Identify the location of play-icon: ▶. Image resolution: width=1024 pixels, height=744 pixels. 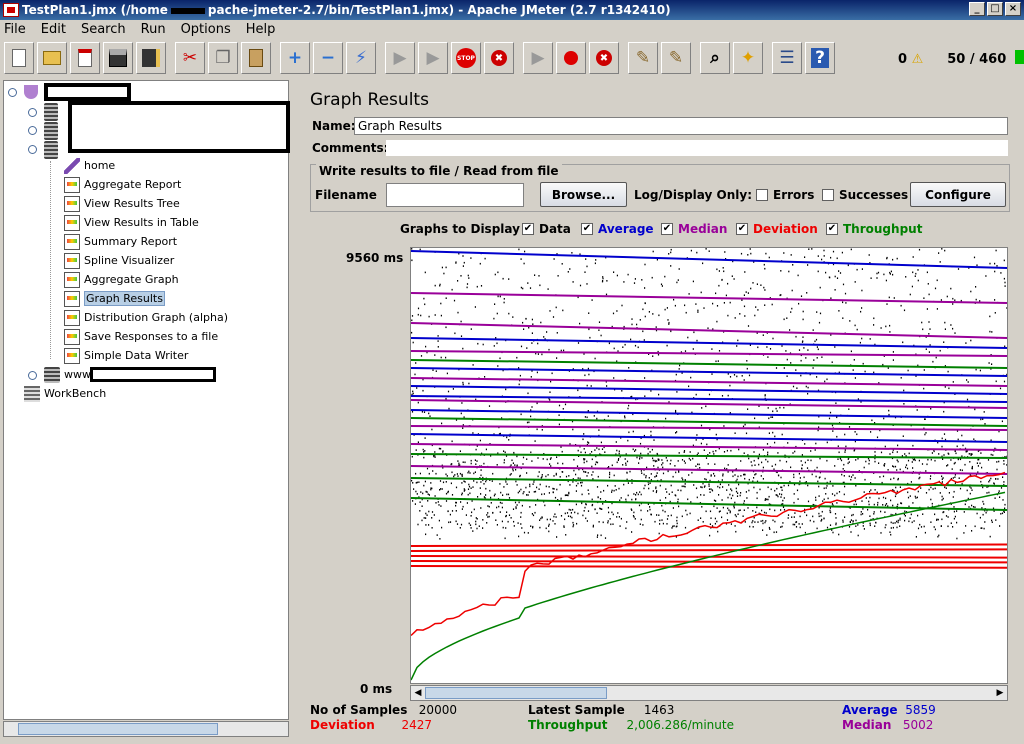
(400, 58).